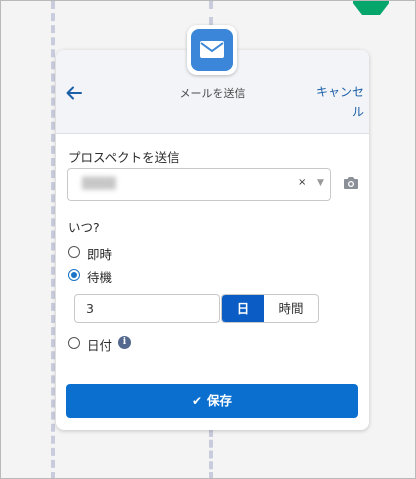 The height and width of the screenshot is (479, 416). Describe the element at coordinates (302, 182) in the screenshot. I see `clear-selection-icon: ×` at that location.